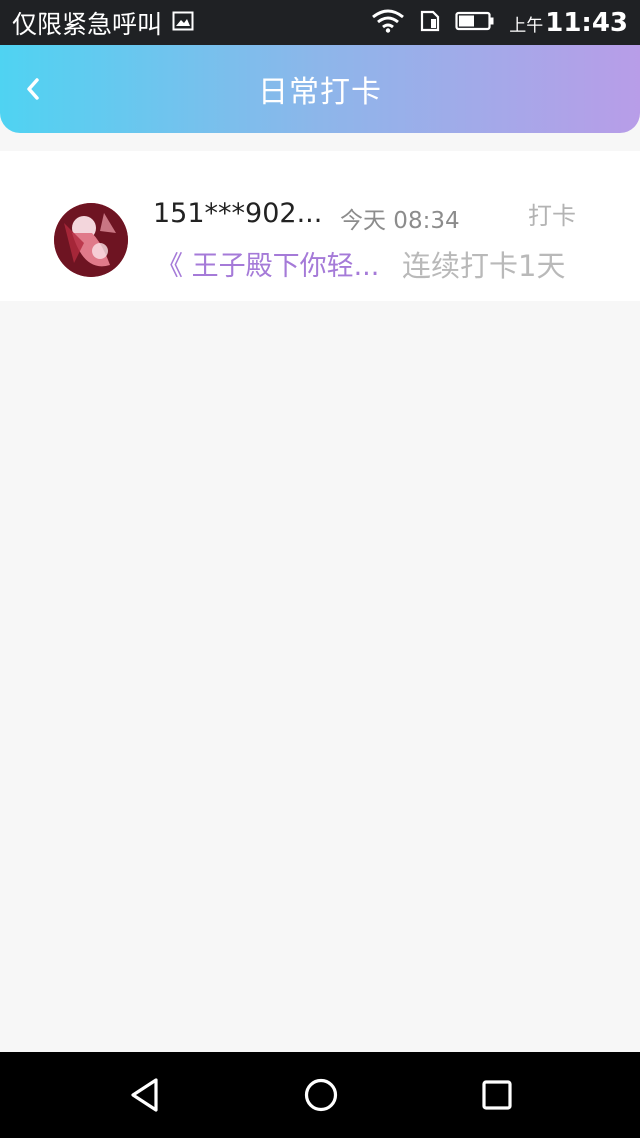 Image resolution: width=640 pixels, height=1138 pixels. I want to click on carrier-text: 仅限紧急呼叫, so click(87, 24).